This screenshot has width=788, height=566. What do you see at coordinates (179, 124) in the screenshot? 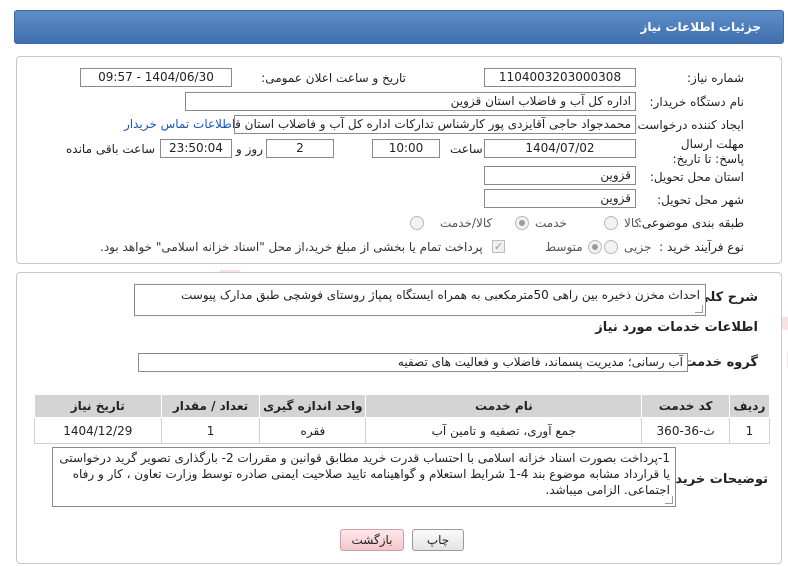
I see `buyer-contact-link: اطلاعات تماس خریدار` at bounding box center [179, 124].